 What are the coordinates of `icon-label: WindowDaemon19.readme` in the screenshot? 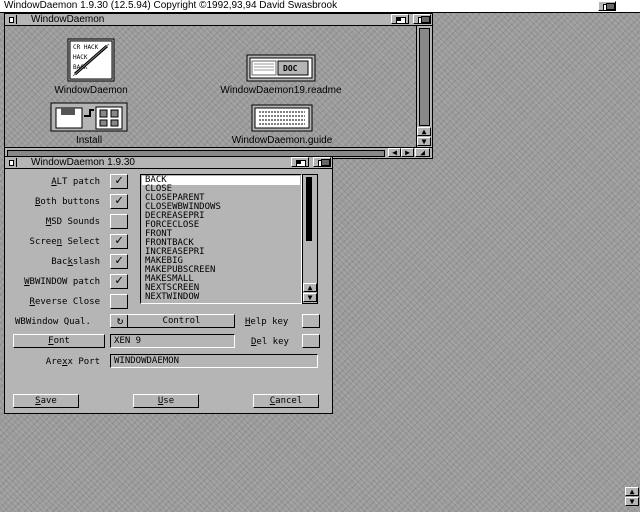 It's located at (281, 90).